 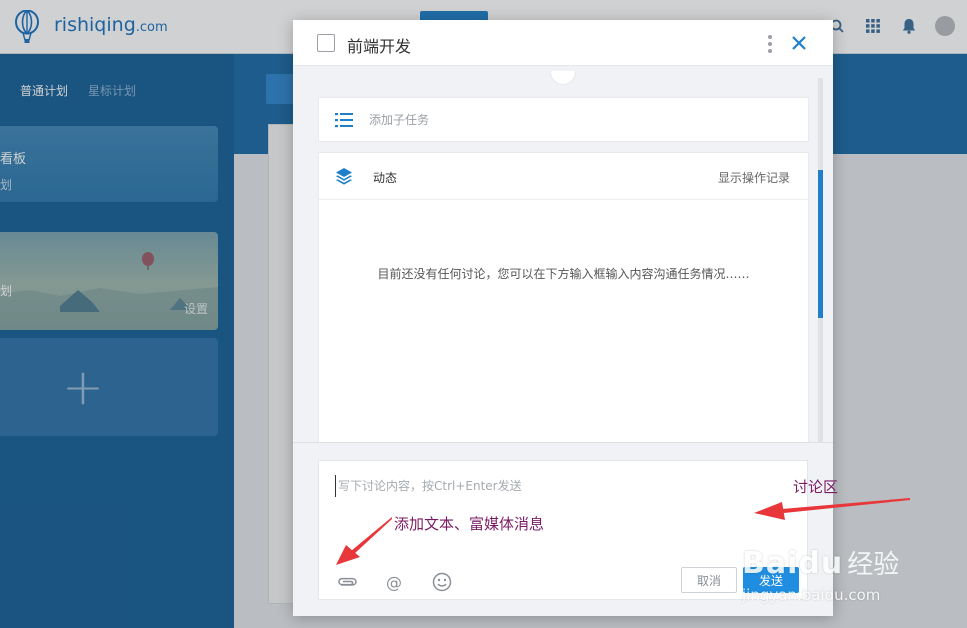 I want to click on comment-input, so click(x=565, y=486).